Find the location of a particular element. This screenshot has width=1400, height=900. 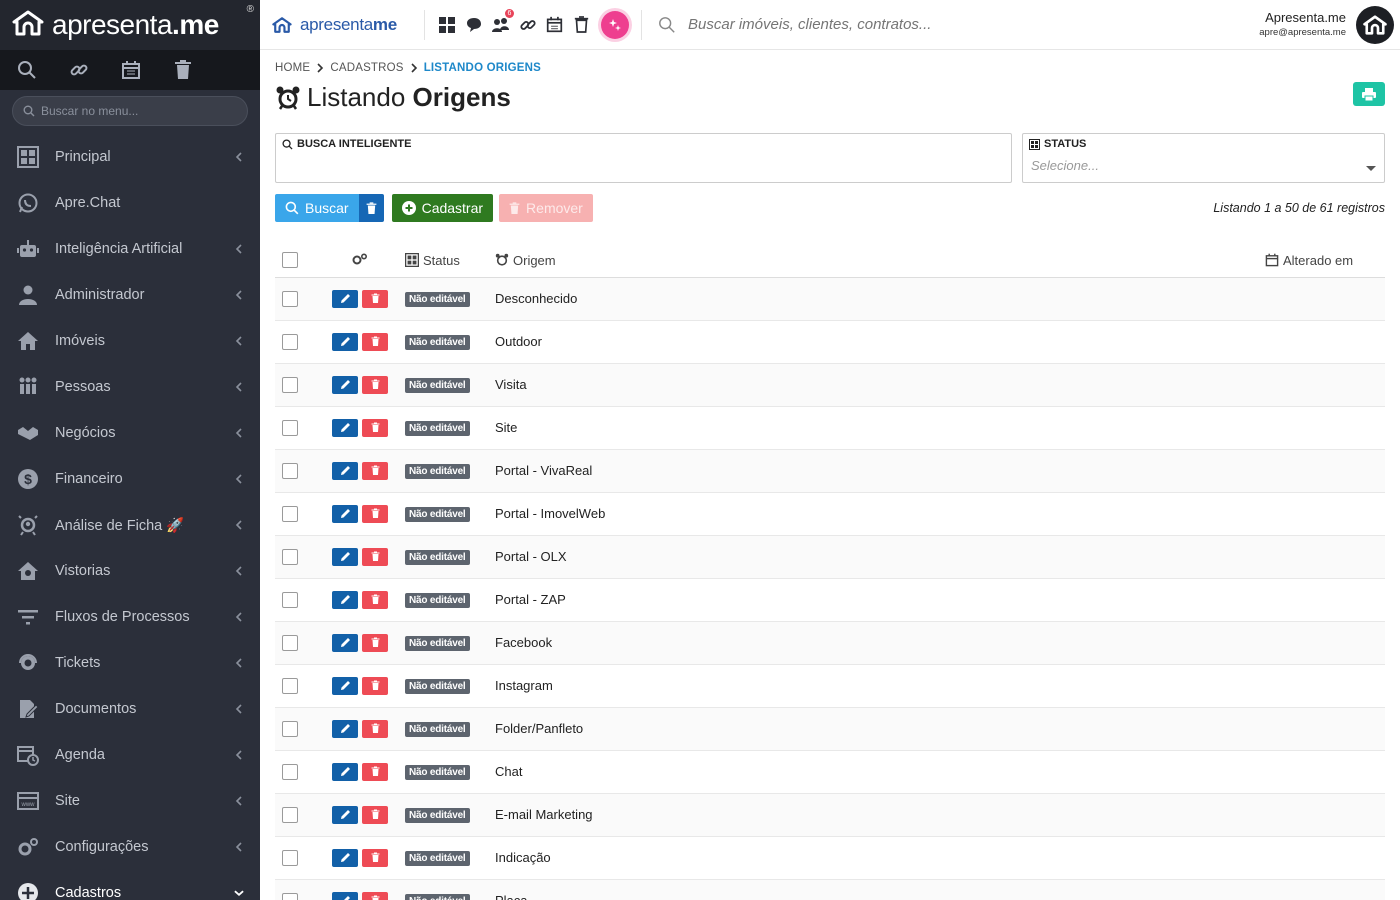

smart-search-field: BUSCA INTELIGENTE is located at coordinates (643, 158).